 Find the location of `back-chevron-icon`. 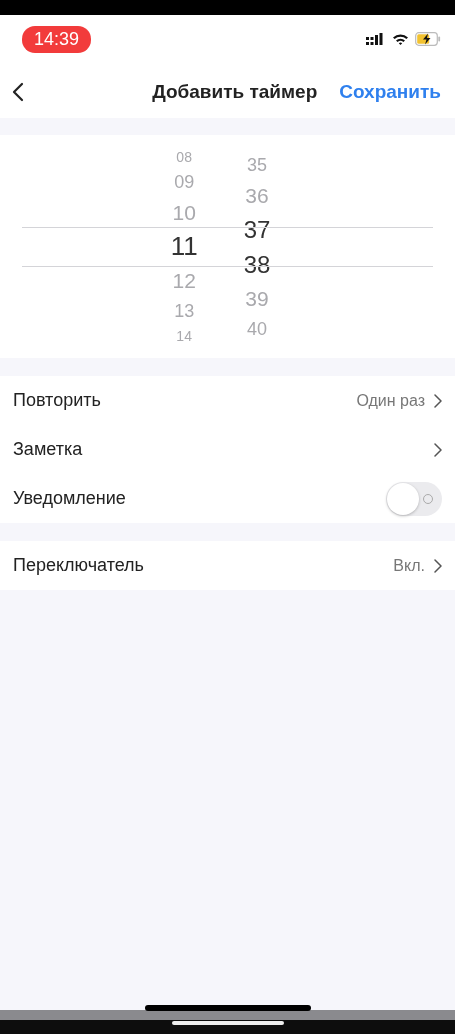

back-chevron-icon is located at coordinates (18, 91).